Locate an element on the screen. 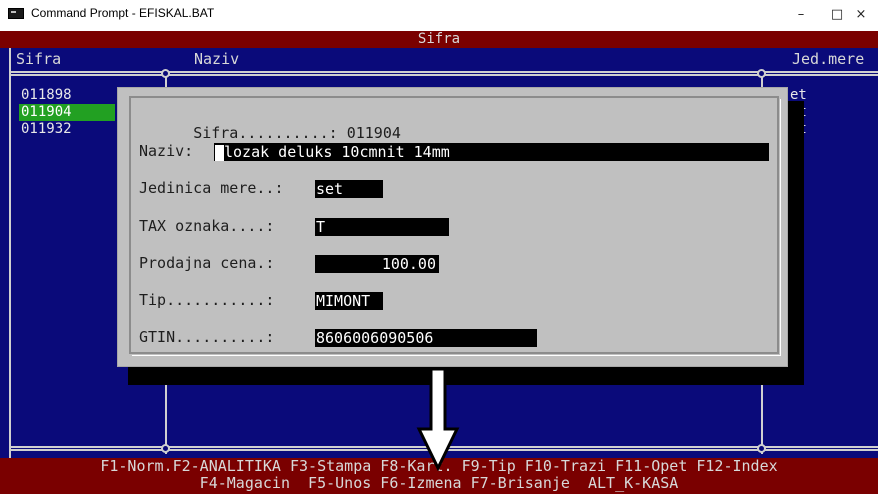 The width and height of the screenshot is (878, 494). column-header-code: Sifra is located at coordinates (39, 59).